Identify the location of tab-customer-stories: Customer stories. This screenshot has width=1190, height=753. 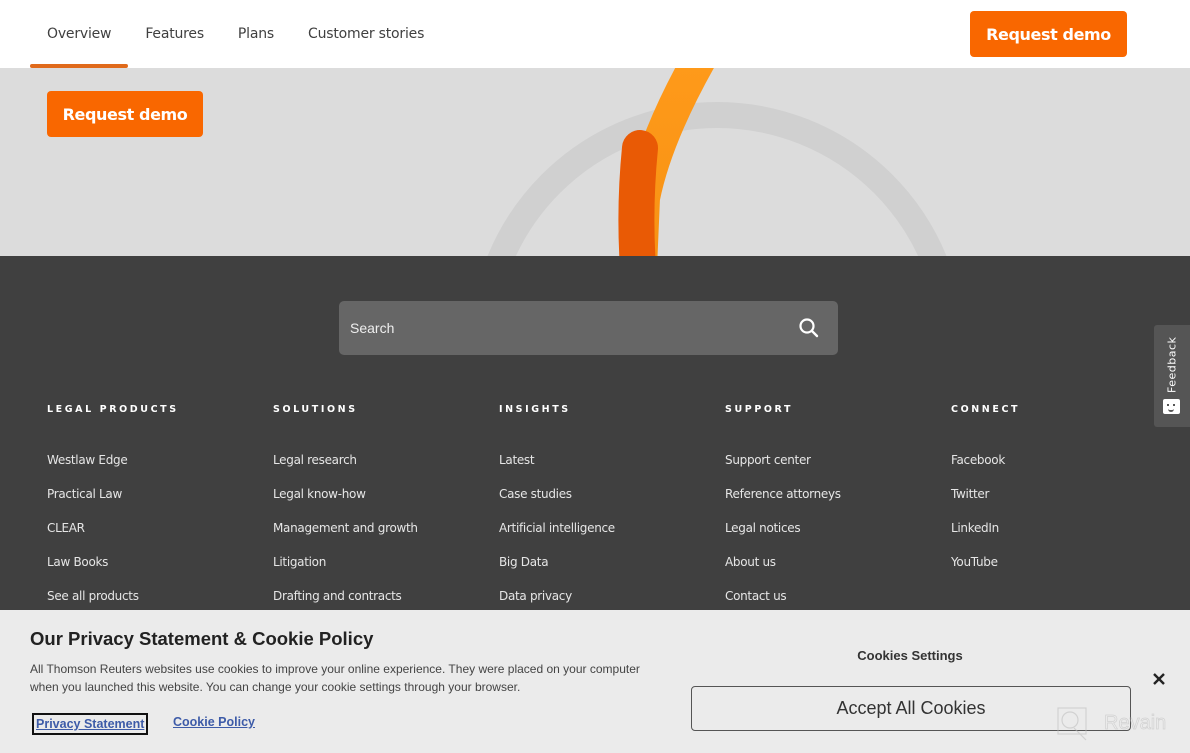
(366, 34).